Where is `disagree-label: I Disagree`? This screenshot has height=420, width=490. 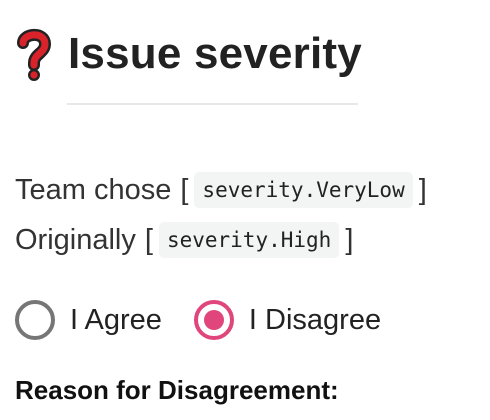 disagree-label: I Disagree is located at coordinates (315, 320).